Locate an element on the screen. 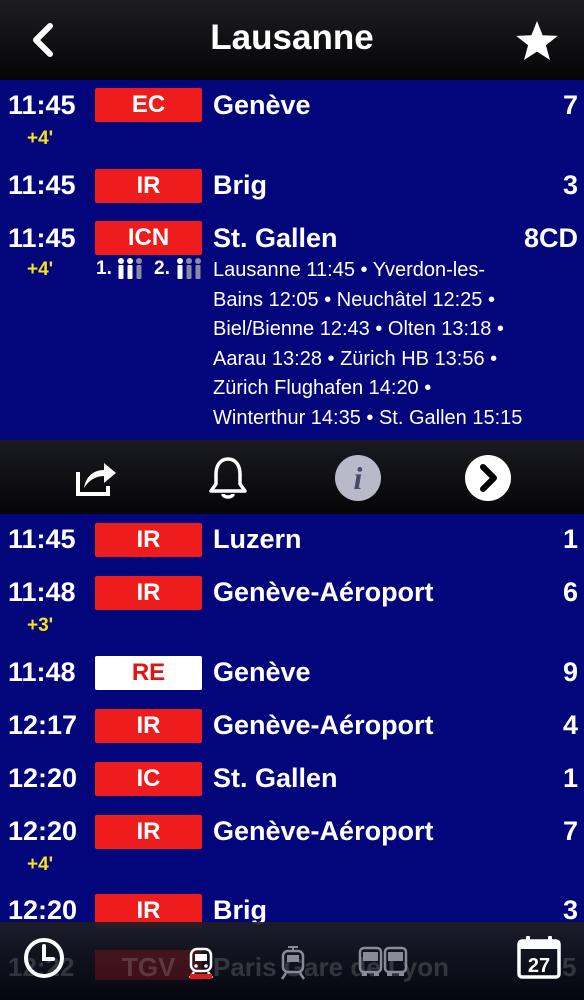 This screenshot has width=584, height=1000. stops-line: Winterthur 14:35 • St. Gallen 15:15 is located at coordinates (368, 417).